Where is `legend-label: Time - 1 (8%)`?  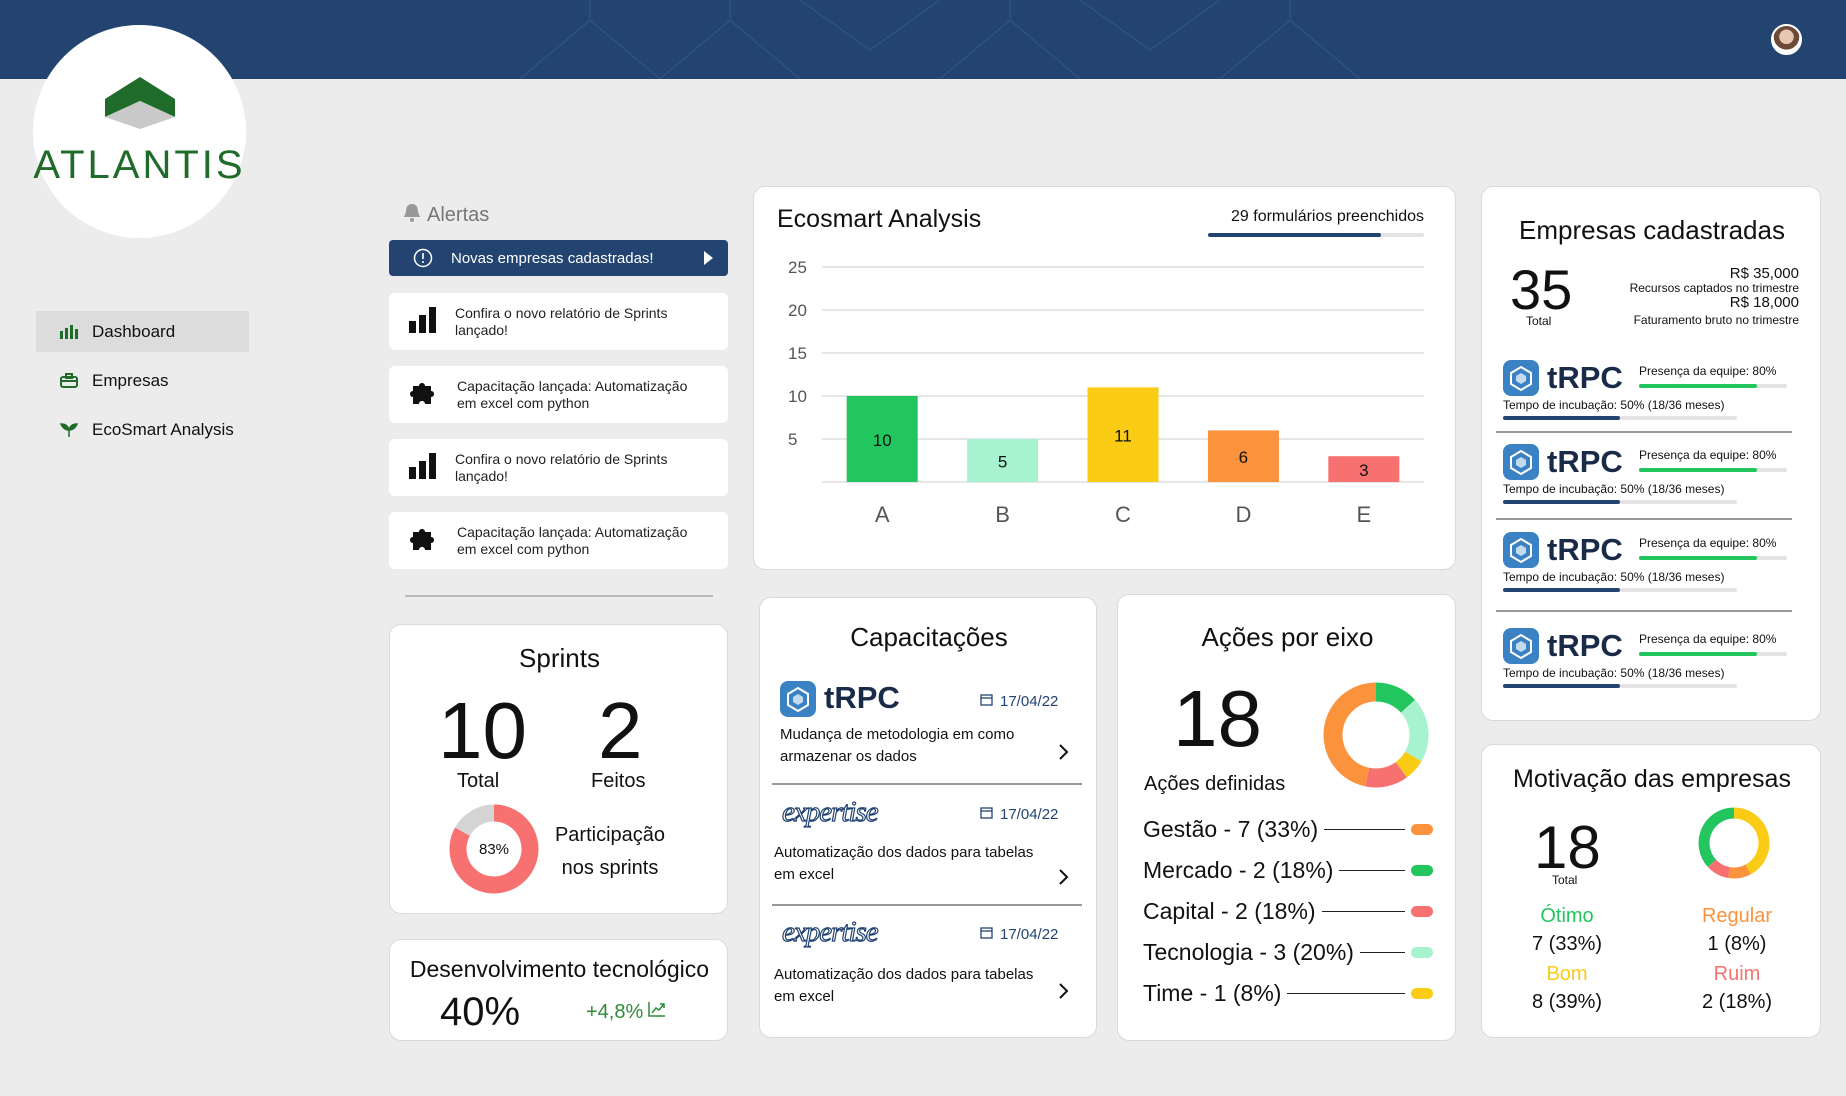 legend-label: Time - 1 (8%) is located at coordinates (1212, 993).